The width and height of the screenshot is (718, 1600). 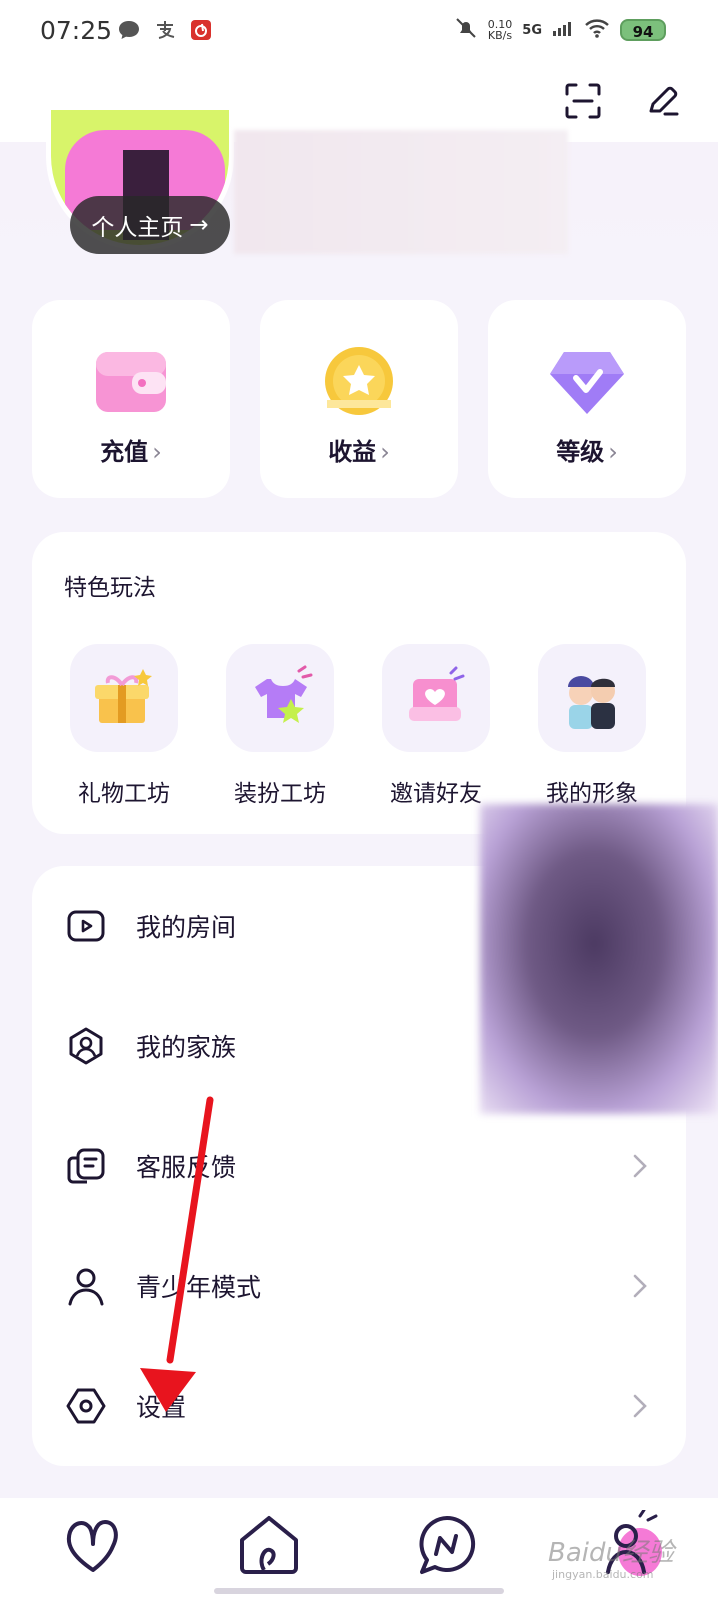 What do you see at coordinates (86, 1046) in the screenshot?
I see `family-icon` at bounding box center [86, 1046].